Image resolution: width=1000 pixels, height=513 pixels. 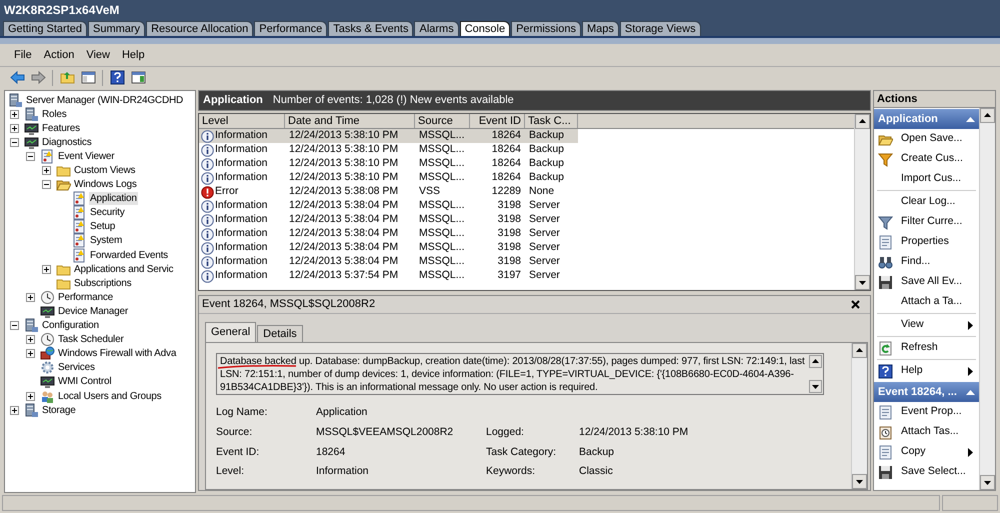 I want to click on tab: Details, so click(x=280, y=333).